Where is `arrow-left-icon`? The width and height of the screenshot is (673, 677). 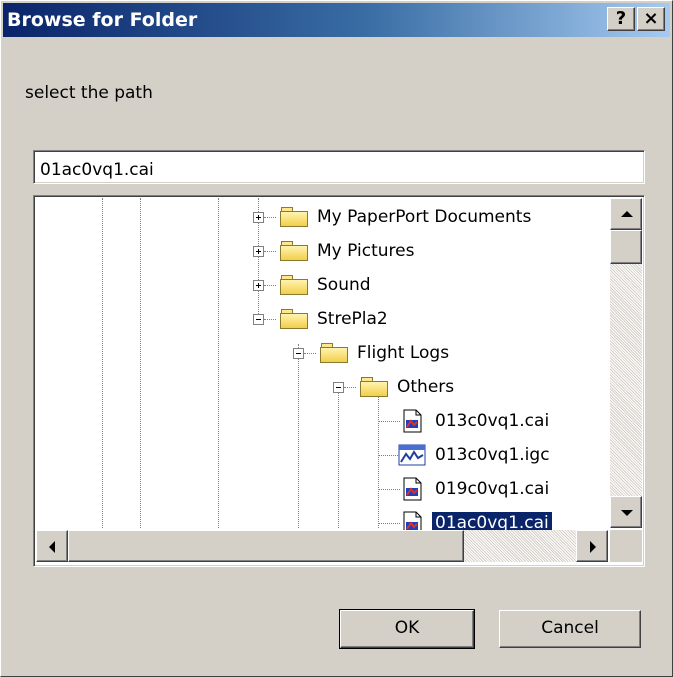
arrow-left-icon is located at coordinates (52, 547).